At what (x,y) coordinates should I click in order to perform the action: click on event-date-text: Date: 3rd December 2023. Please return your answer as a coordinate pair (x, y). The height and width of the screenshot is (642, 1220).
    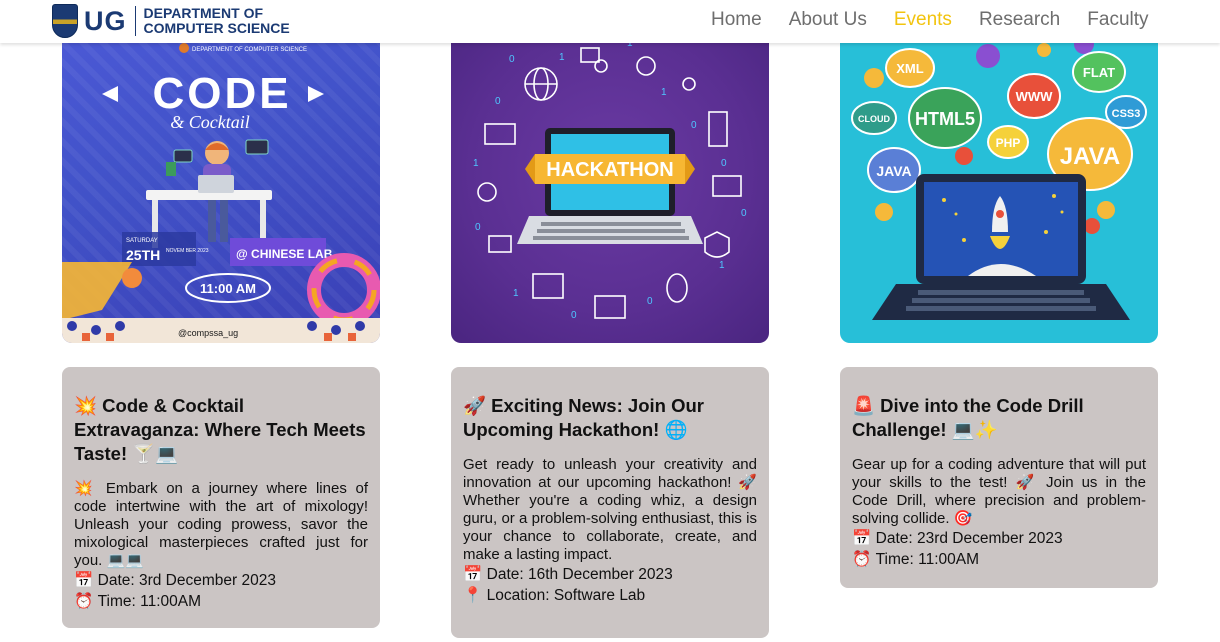
    Looking at the image, I should click on (186, 580).